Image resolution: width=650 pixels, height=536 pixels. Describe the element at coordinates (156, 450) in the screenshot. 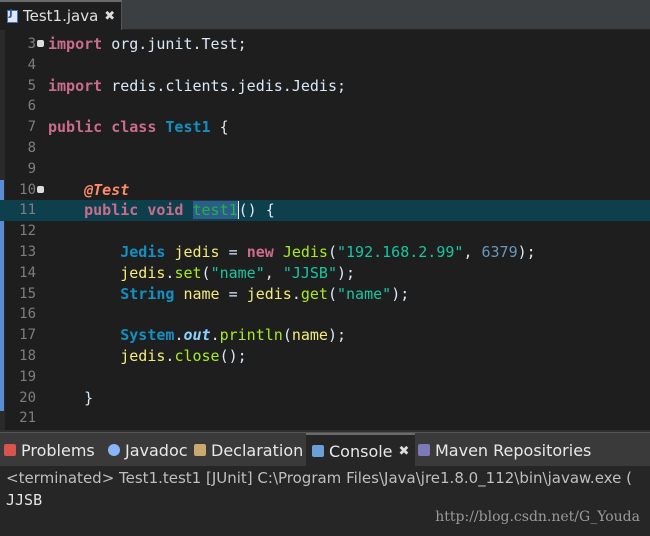

I see `tab-javadoc-label: Javadoc` at that location.